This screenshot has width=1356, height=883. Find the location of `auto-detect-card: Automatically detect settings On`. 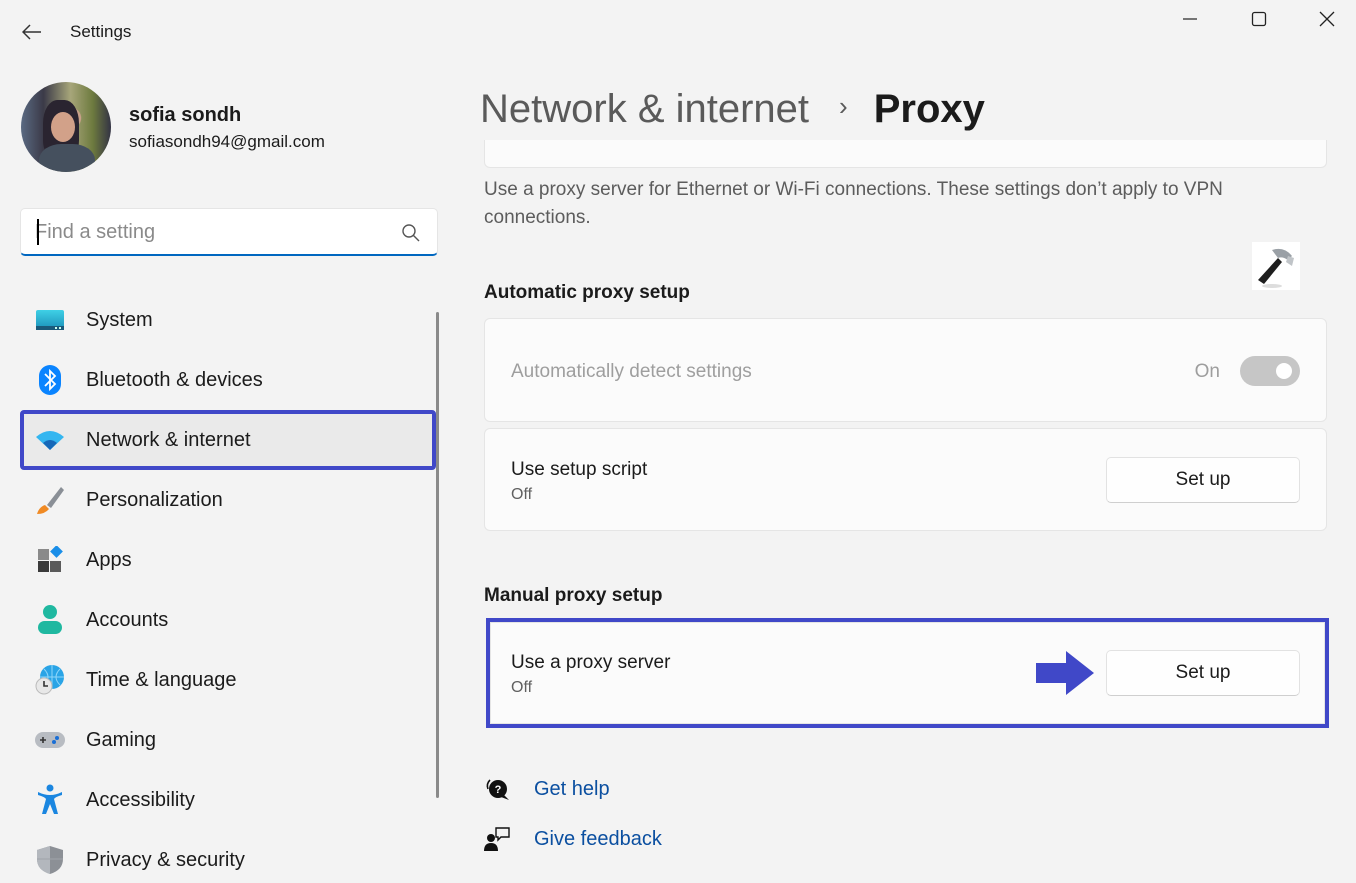

auto-detect-card: Automatically detect settings On is located at coordinates (905, 370).